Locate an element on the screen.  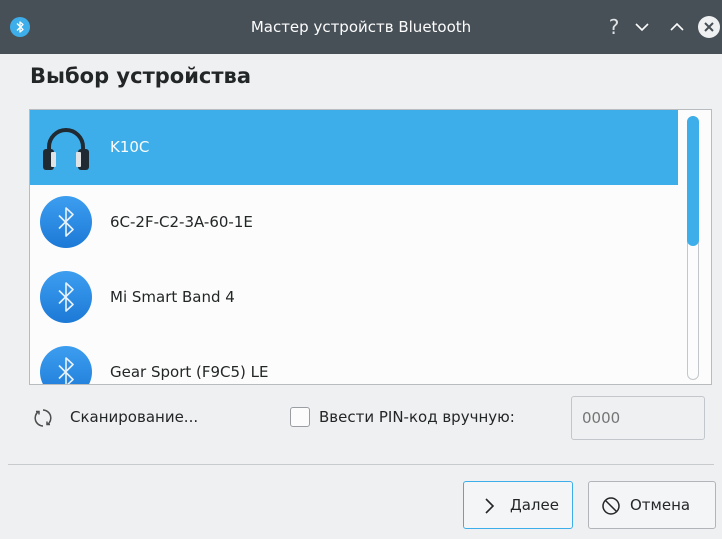
chevron-right-icon is located at coordinates (490, 506).